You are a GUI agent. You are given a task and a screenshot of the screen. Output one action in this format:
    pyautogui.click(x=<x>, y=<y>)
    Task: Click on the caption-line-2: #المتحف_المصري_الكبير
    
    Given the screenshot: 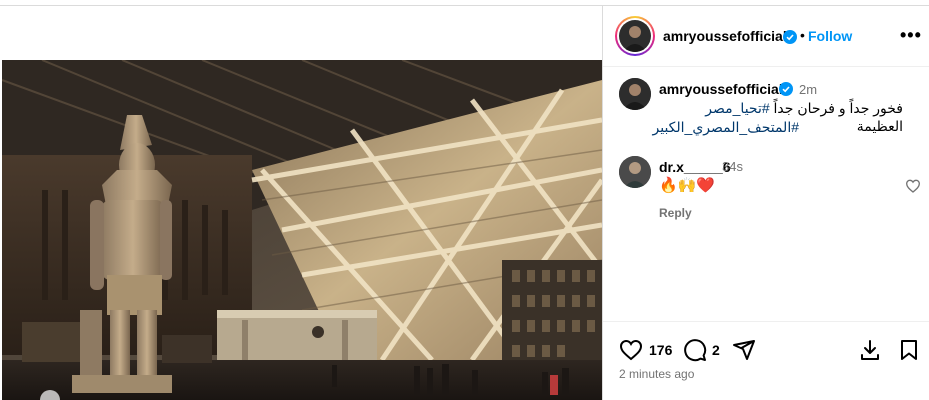 What is the action you would take?
    pyautogui.click(x=726, y=127)
    